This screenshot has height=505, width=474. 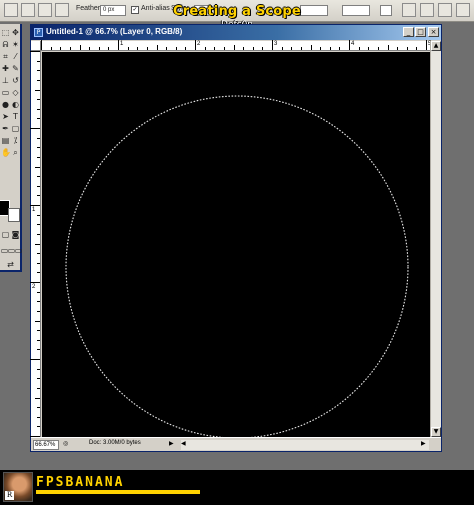 What do you see at coordinates (80, 482) in the screenshot?
I see `site-logo: FPSBANANA` at bounding box center [80, 482].